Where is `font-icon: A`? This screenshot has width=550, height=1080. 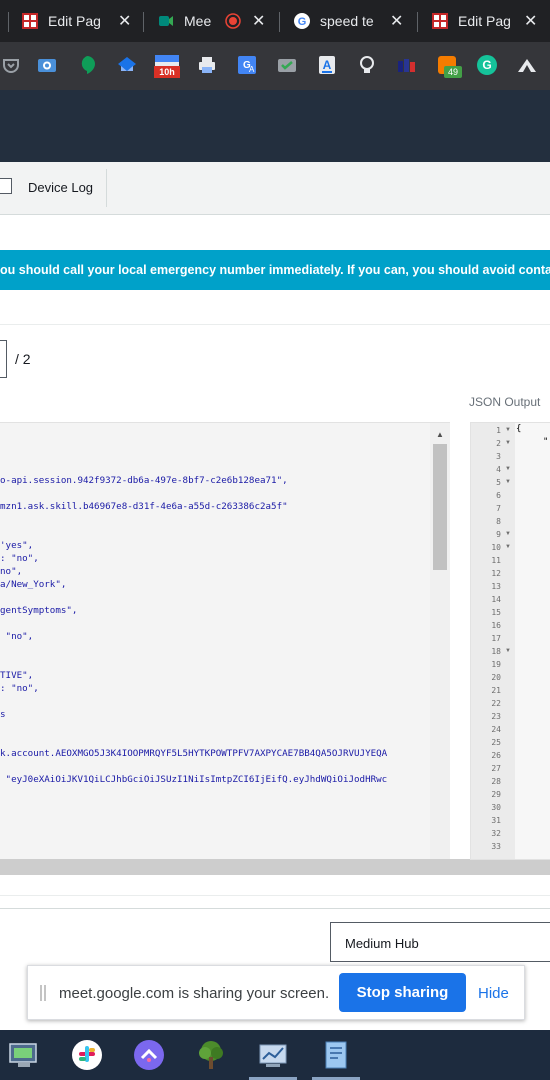 font-icon: A is located at coordinates (327, 65).